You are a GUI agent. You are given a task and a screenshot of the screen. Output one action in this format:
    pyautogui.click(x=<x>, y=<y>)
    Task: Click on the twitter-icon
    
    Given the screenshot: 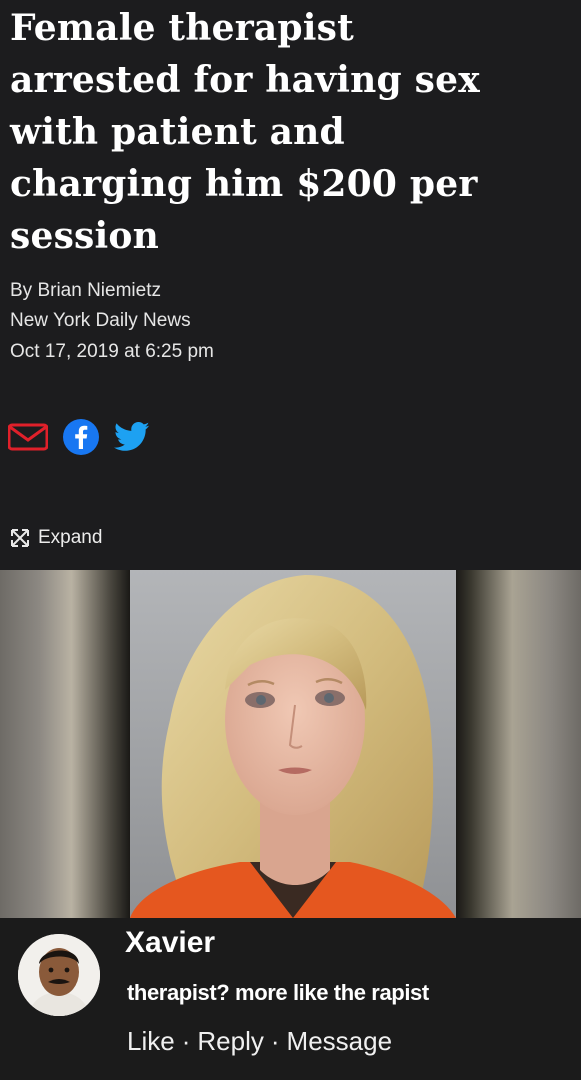 What is the action you would take?
    pyautogui.click(x=132, y=437)
    